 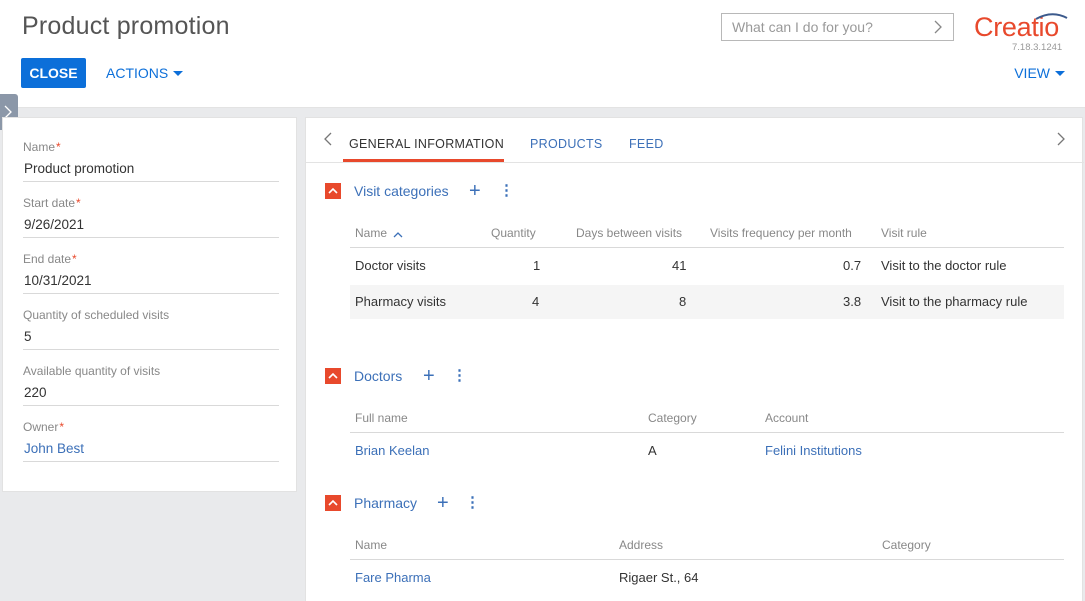 I want to click on column-header-address: Address, so click(x=641, y=545).